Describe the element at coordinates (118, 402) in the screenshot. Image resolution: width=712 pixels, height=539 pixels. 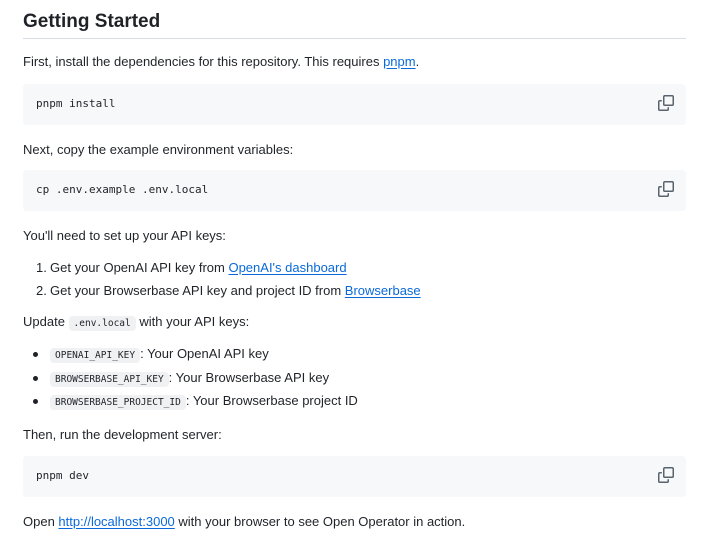
I see `env-var-name: BROWSERBASE_PROJECT_ID` at that location.